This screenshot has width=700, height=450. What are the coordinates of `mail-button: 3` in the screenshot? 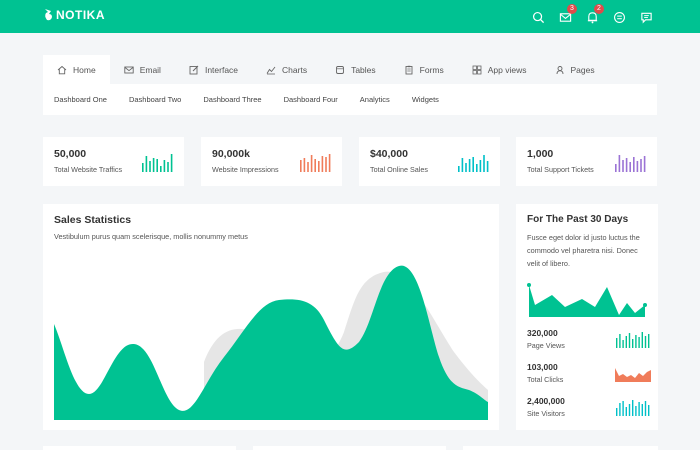 It's located at (565, 15).